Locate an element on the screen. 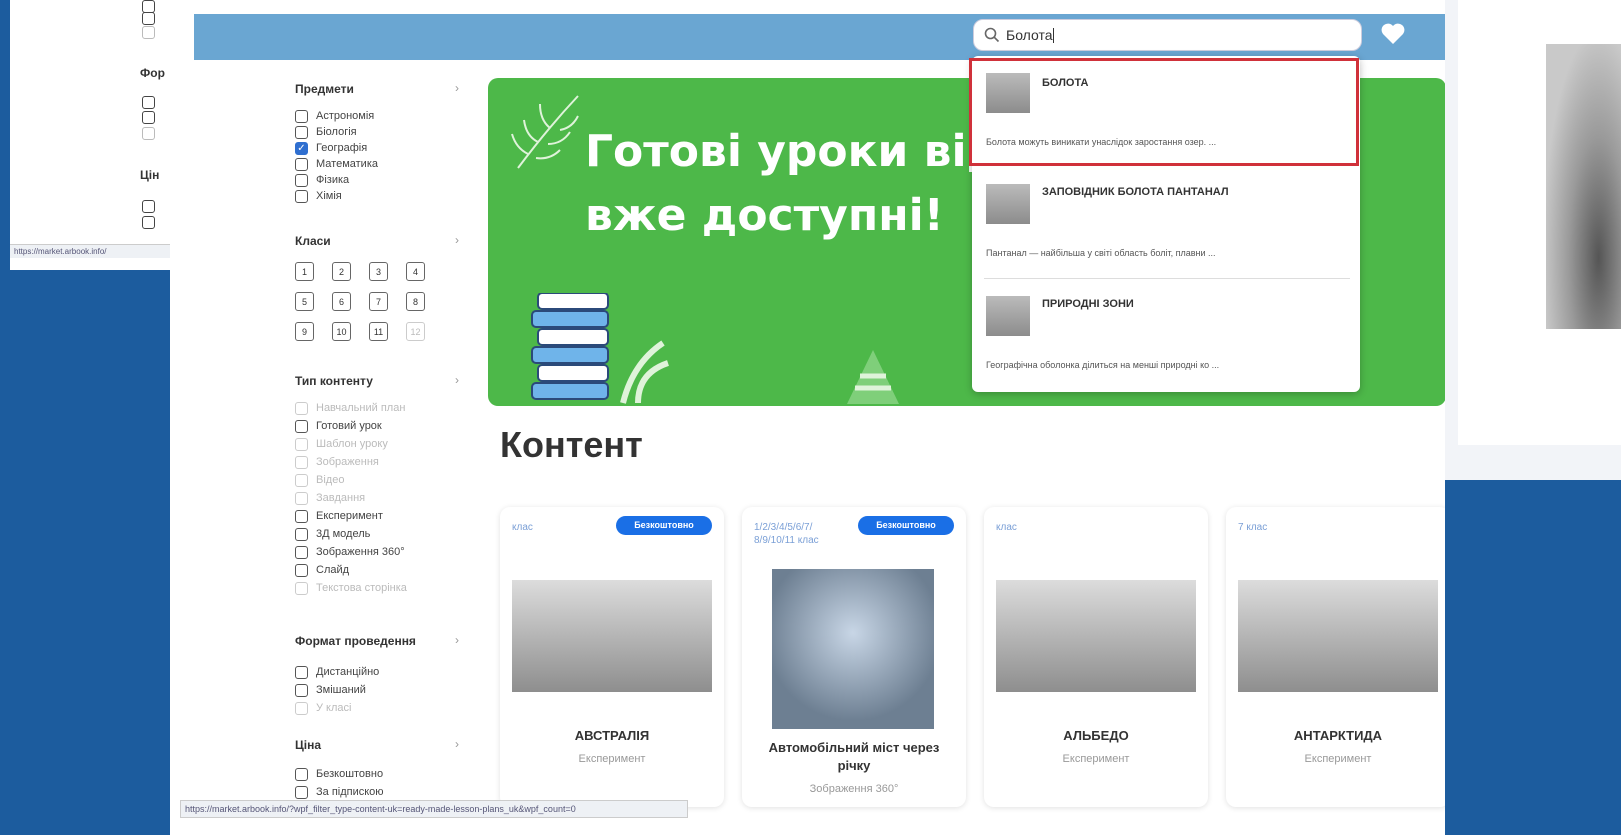  search-input: Болота is located at coordinates (1167, 35).